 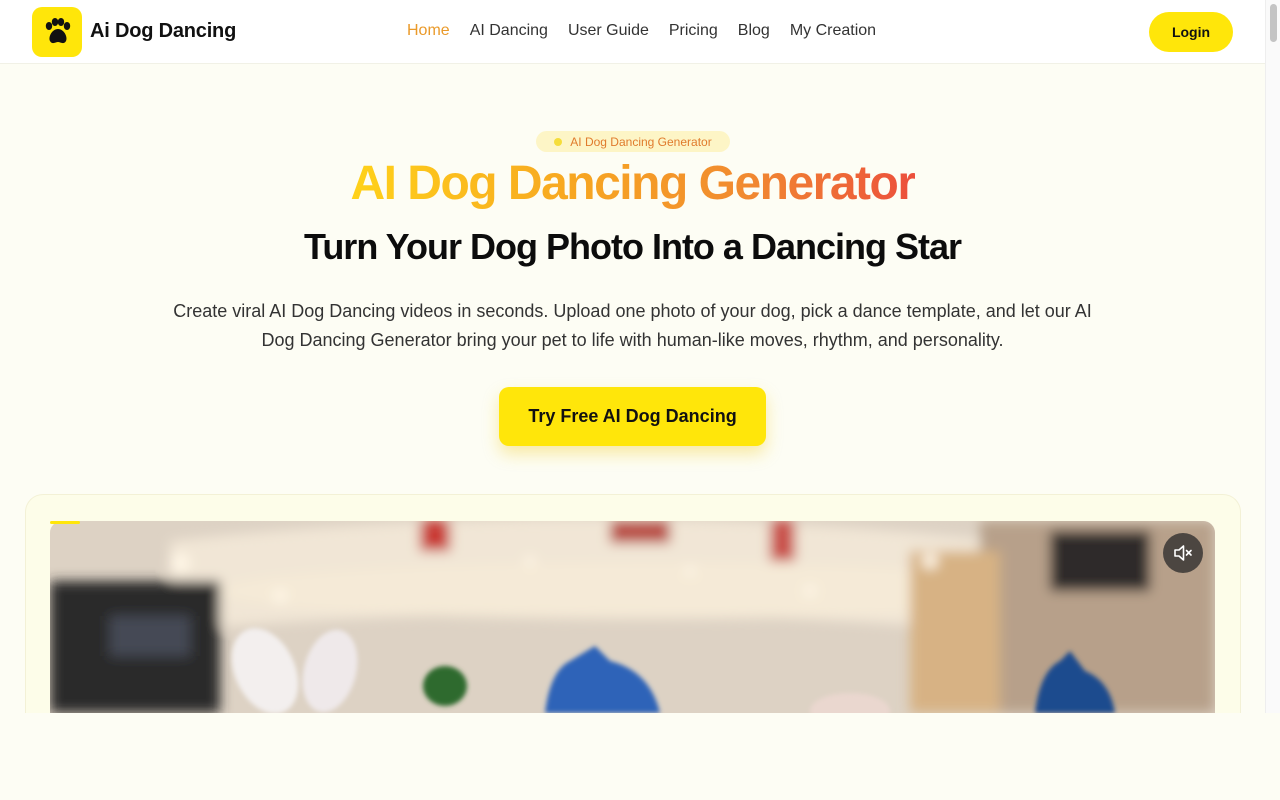 I want to click on hero-badge: AI Dog Dancing Generator, so click(x=633, y=141).